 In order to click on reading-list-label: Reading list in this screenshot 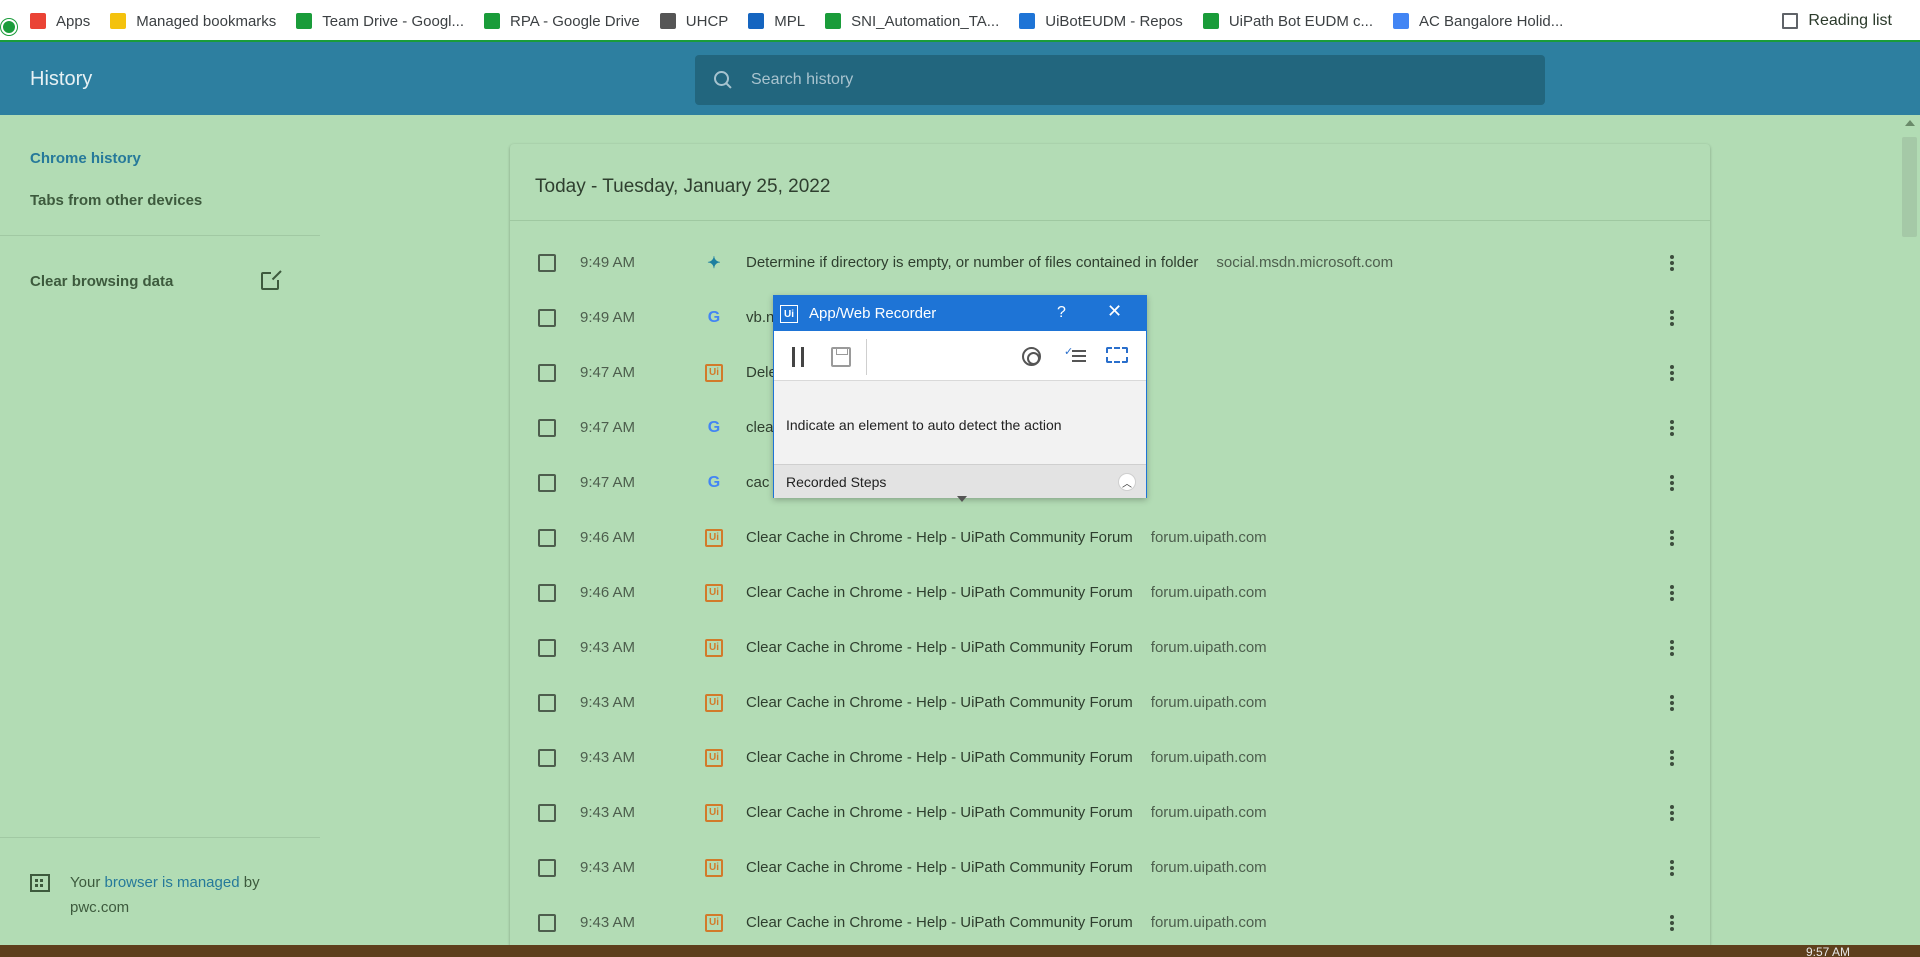, I will do `click(1850, 20)`.